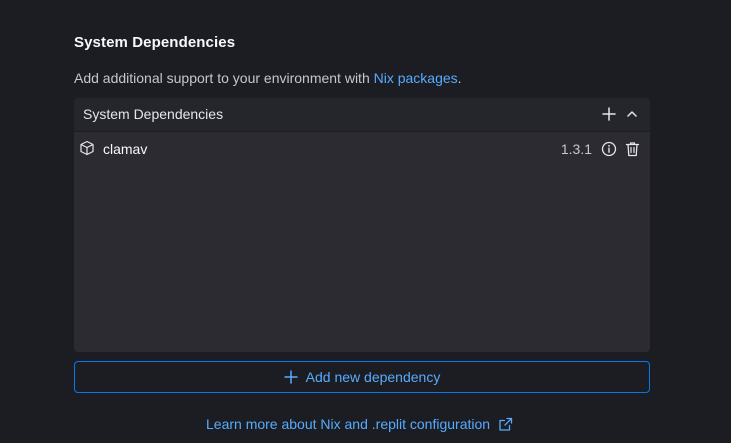 The image size is (731, 443). I want to click on external-link-icon, so click(506, 424).